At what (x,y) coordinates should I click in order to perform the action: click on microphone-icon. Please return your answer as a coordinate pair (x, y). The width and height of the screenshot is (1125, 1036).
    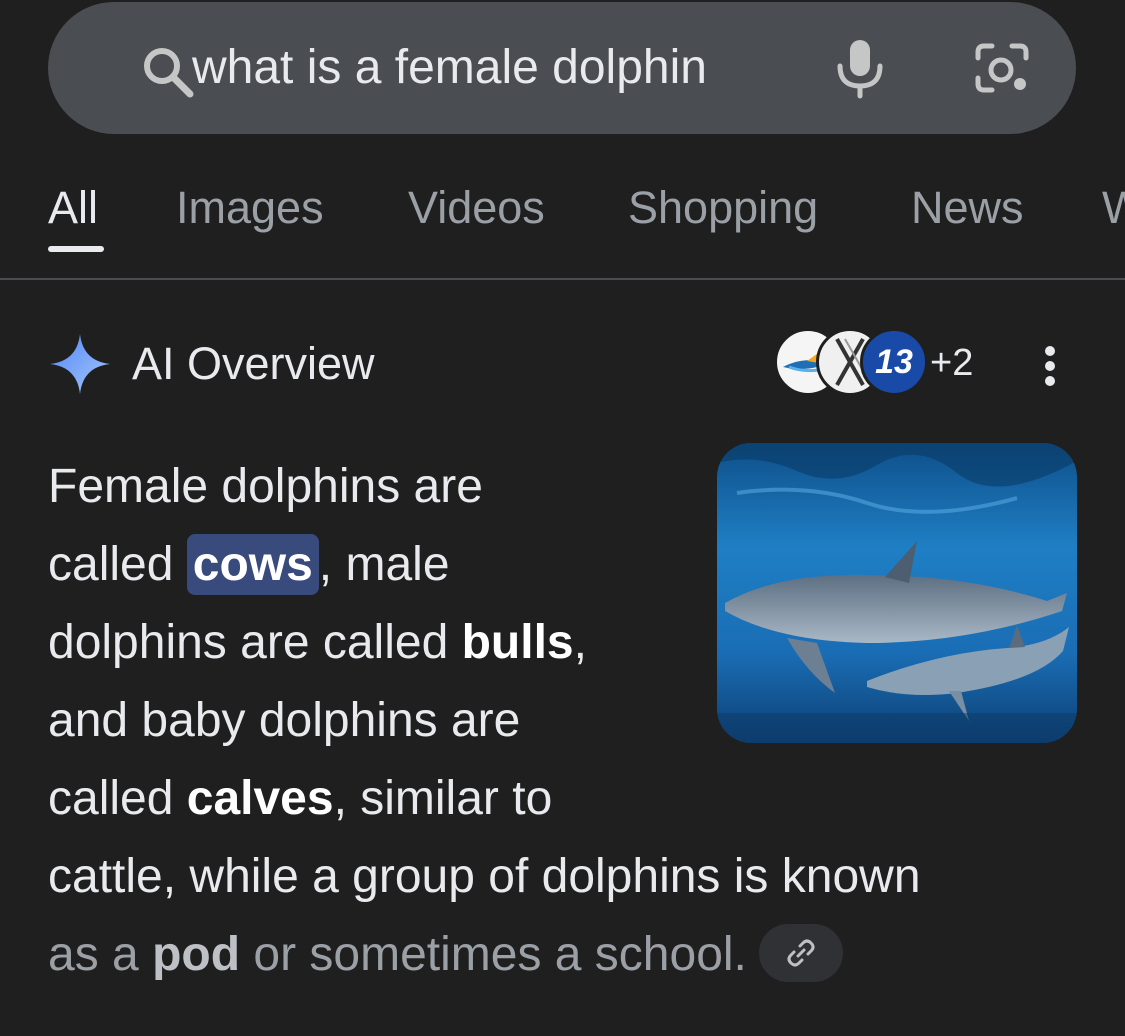
    Looking at the image, I should click on (860, 68).